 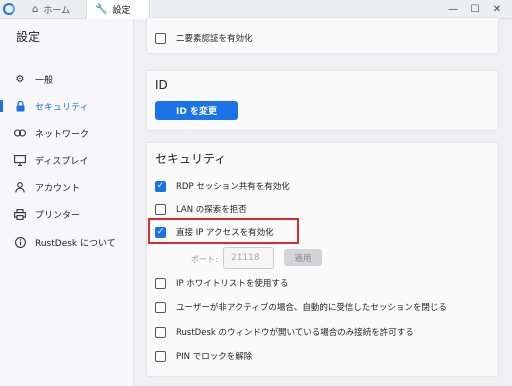 What do you see at coordinates (211, 210) in the screenshot?
I see `deny-lan-label: LAN の探索を拒否` at bounding box center [211, 210].